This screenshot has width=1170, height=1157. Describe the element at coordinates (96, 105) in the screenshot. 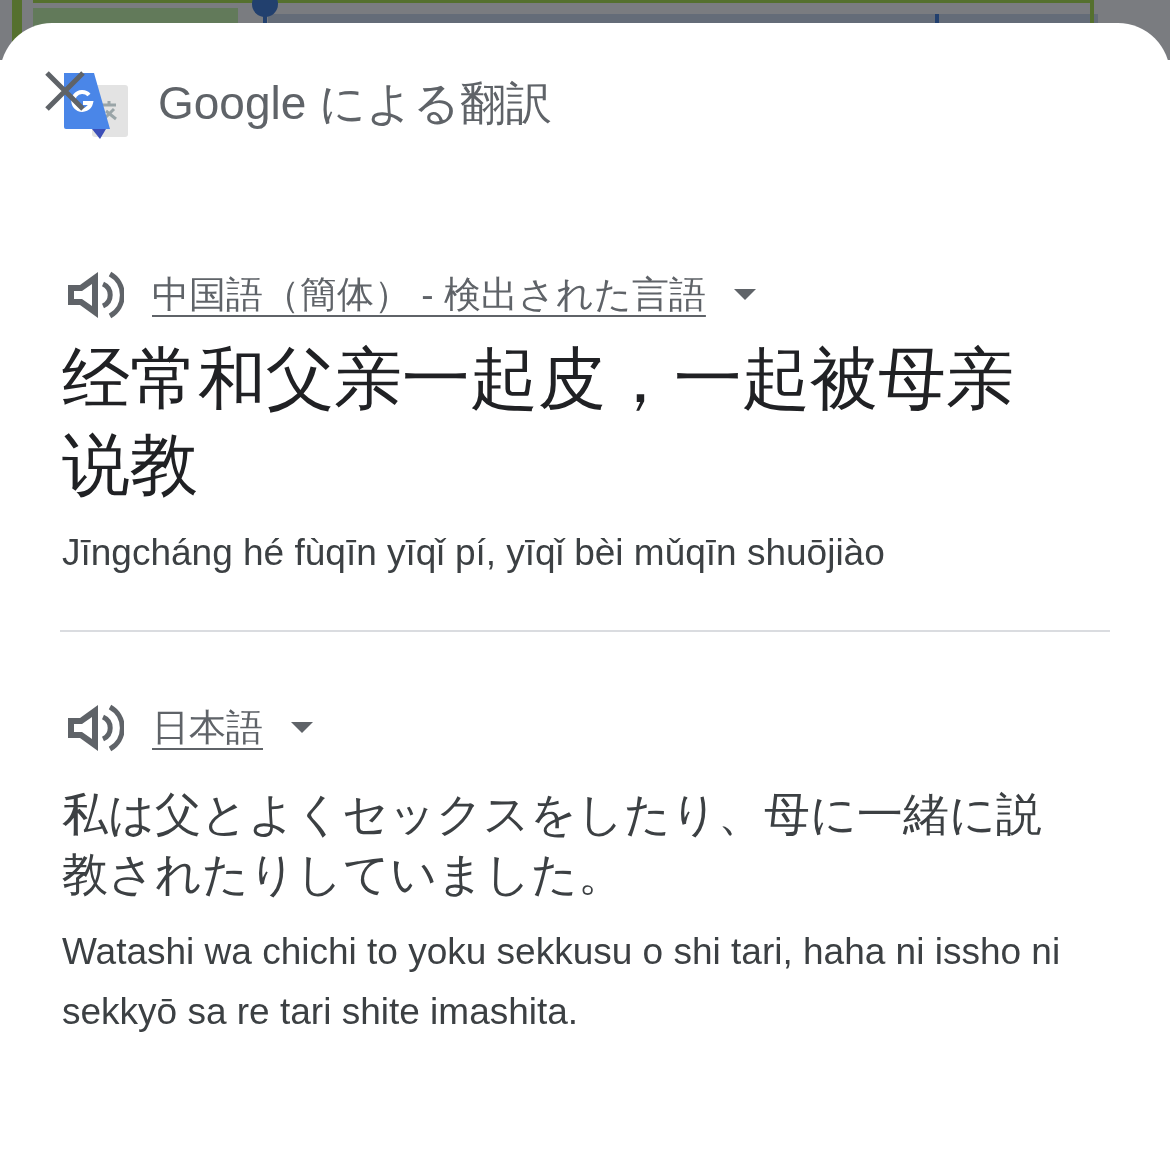

I see `translate-logo-icon` at that location.